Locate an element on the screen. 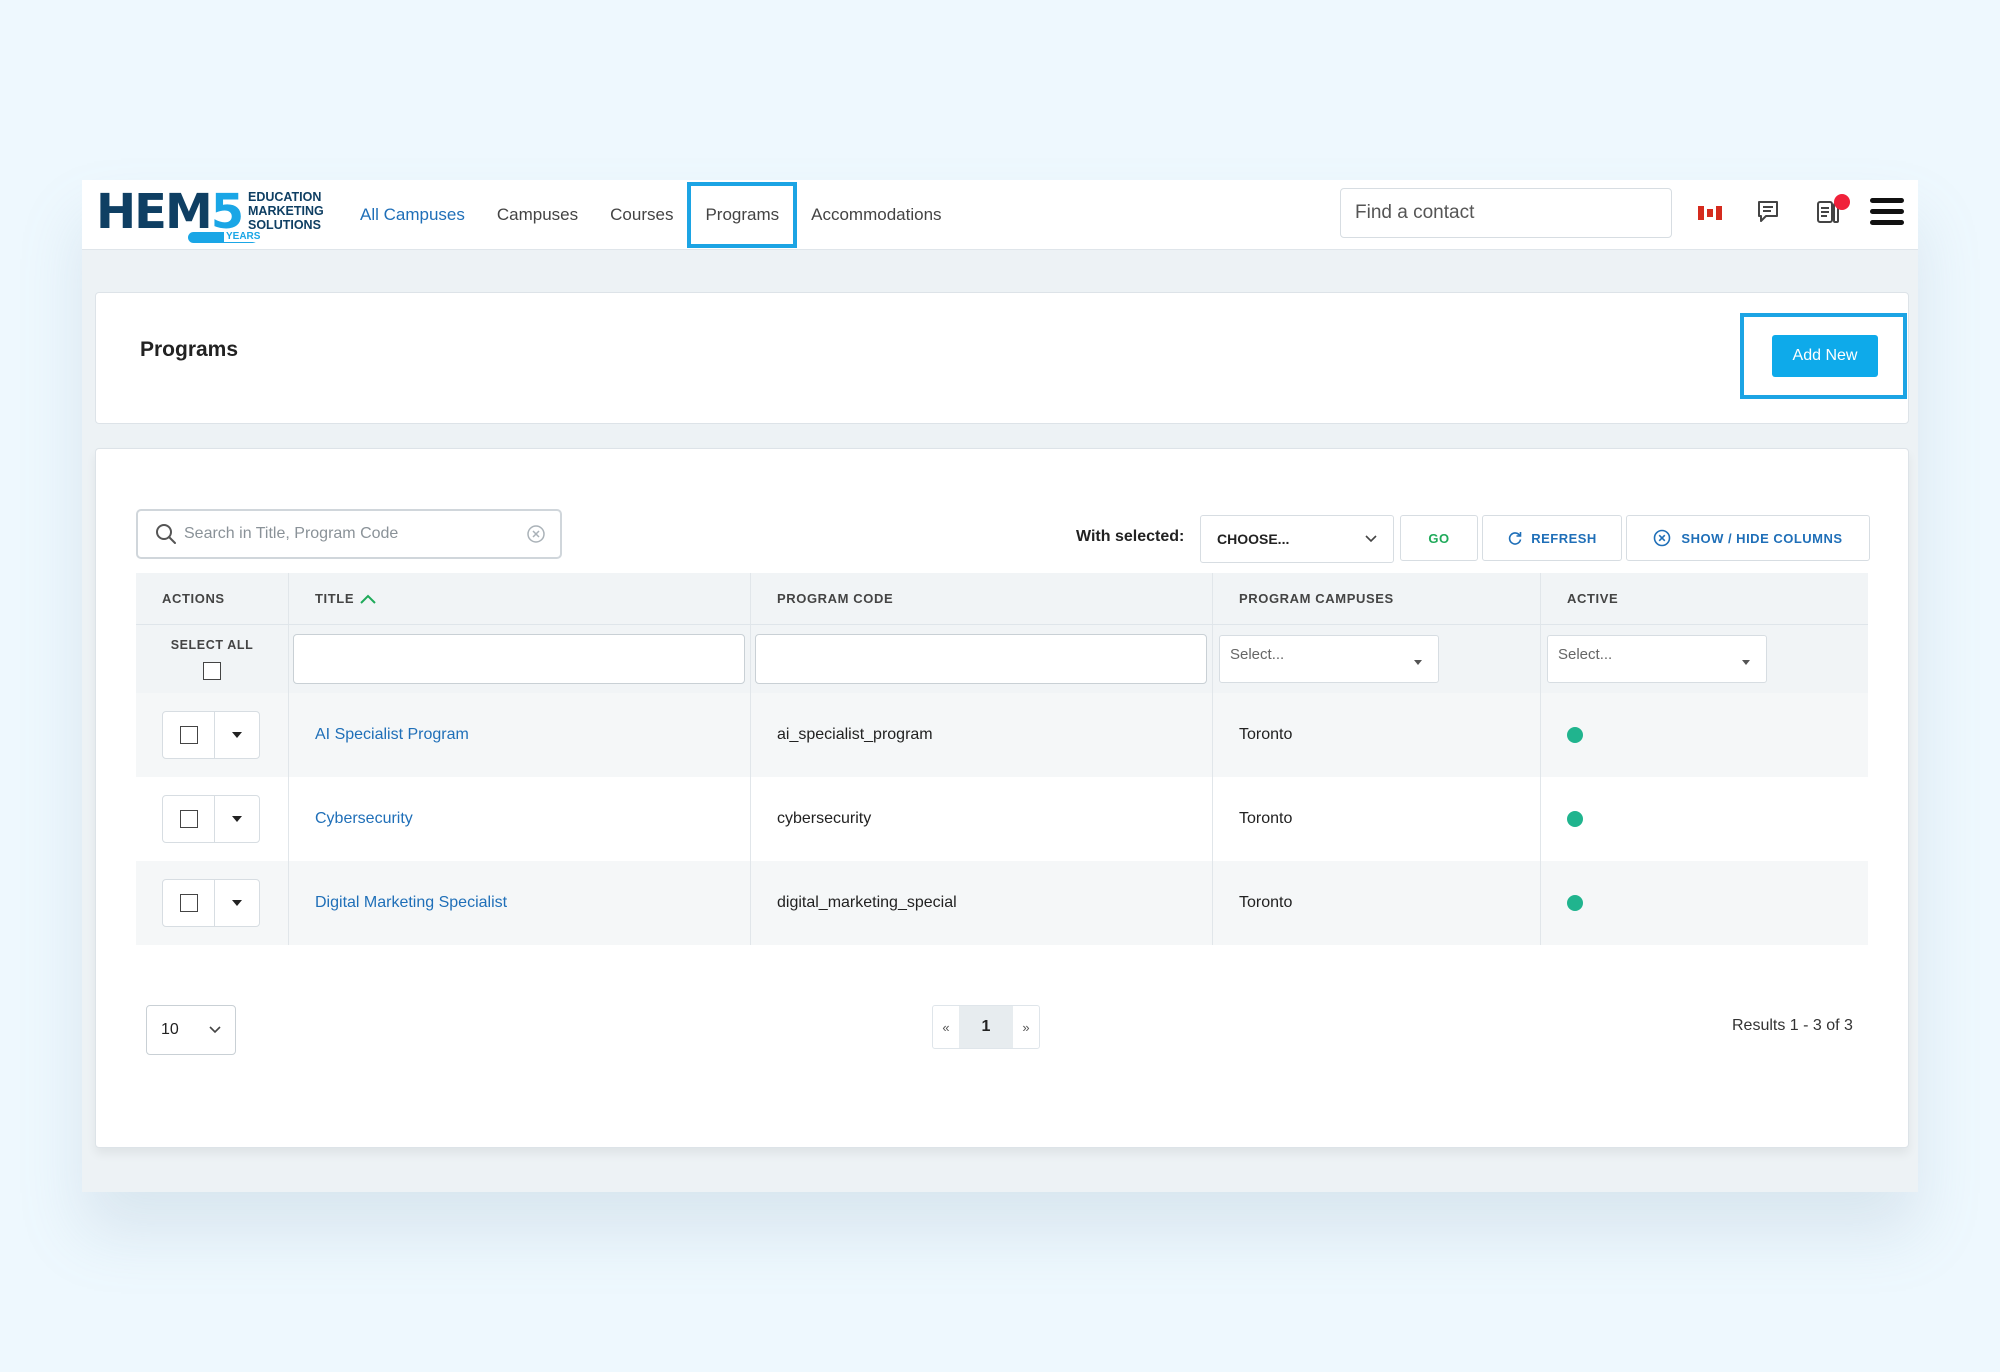  program-code-filter-input is located at coordinates (981, 659).